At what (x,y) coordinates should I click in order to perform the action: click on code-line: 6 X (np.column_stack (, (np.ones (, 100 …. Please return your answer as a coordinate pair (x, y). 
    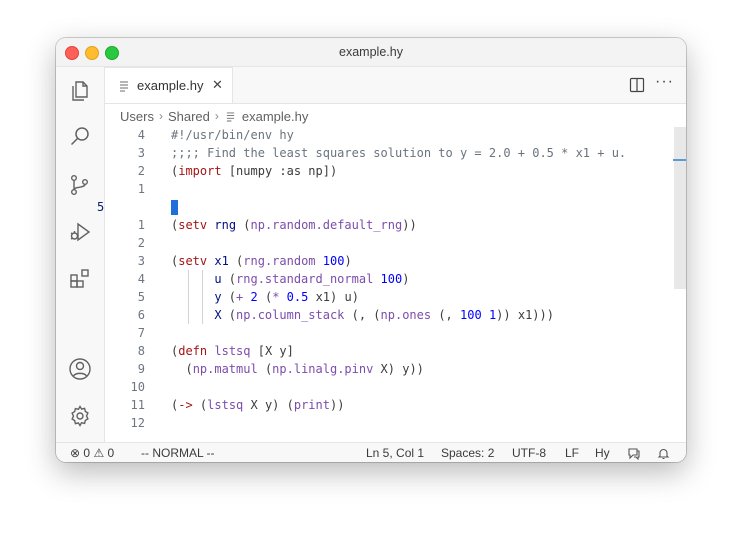
    Looking at the image, I should click on (395, 315).